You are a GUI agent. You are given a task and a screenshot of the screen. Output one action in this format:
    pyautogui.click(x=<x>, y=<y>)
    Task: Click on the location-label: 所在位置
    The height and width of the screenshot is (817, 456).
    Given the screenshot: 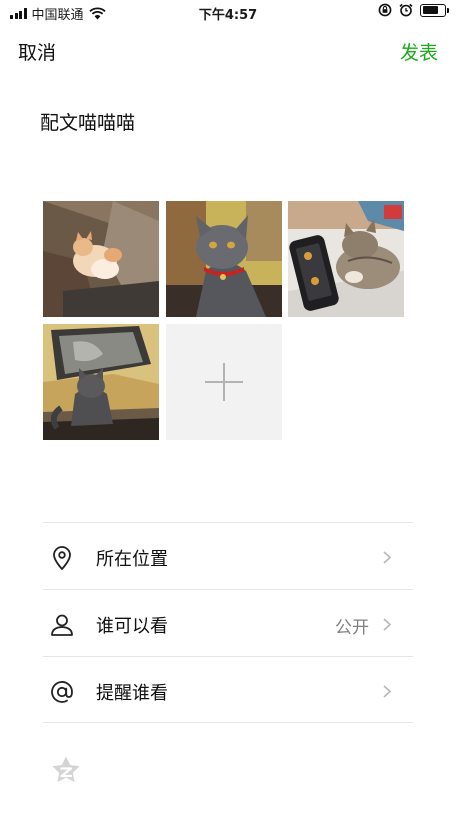 What is the action you would take?
    pyautogui.click(x=132, y=559)
    